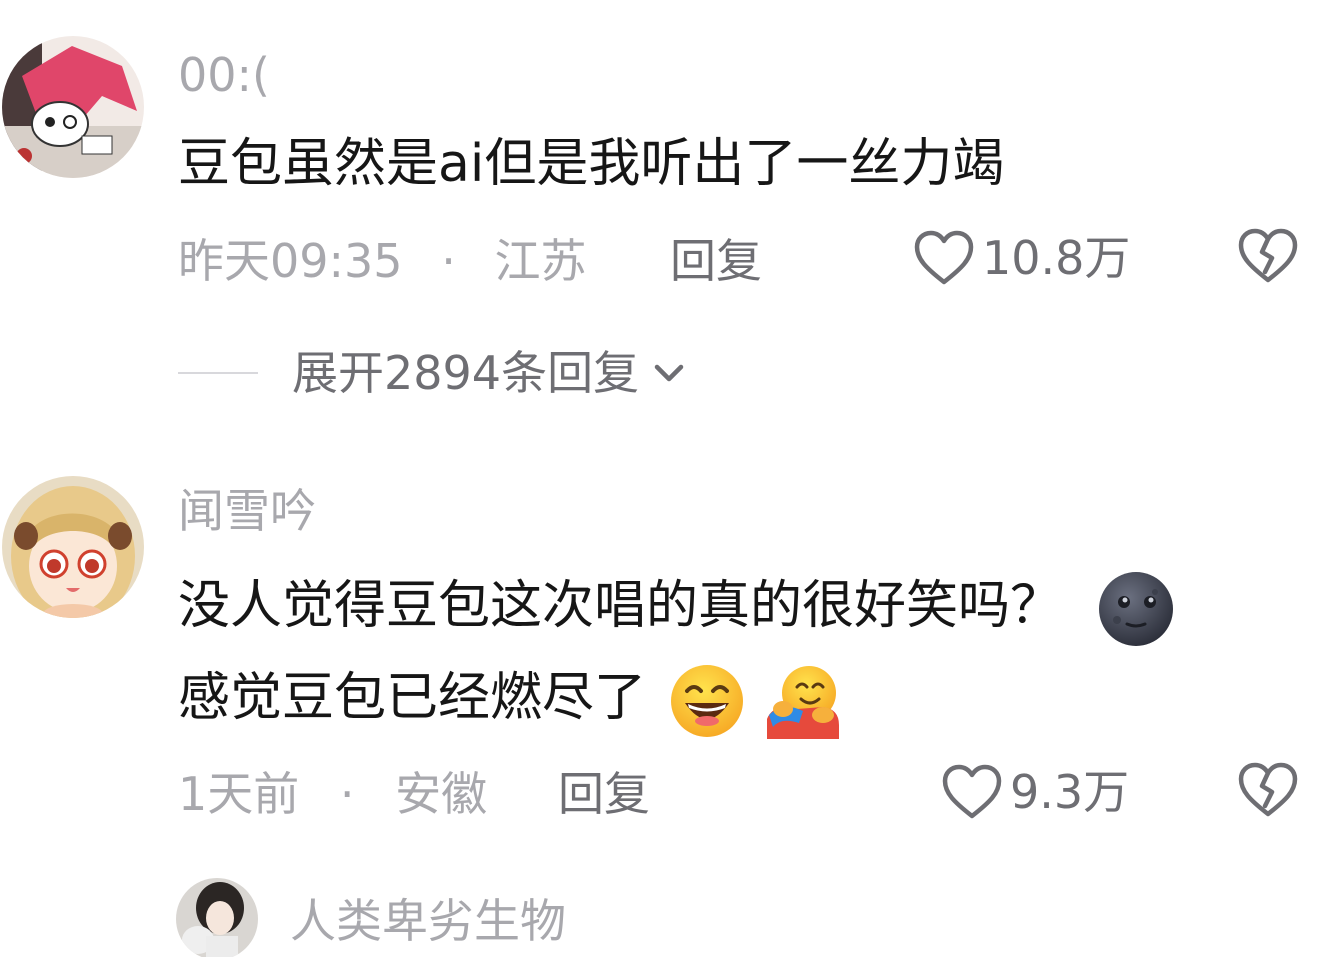 This screenshot has width=1318, height=957. What do you see at coordinates (332, 794) in the screenshot?
I see `comment-meta: 1天前 · 安徽` at bounding box center [332, 794].